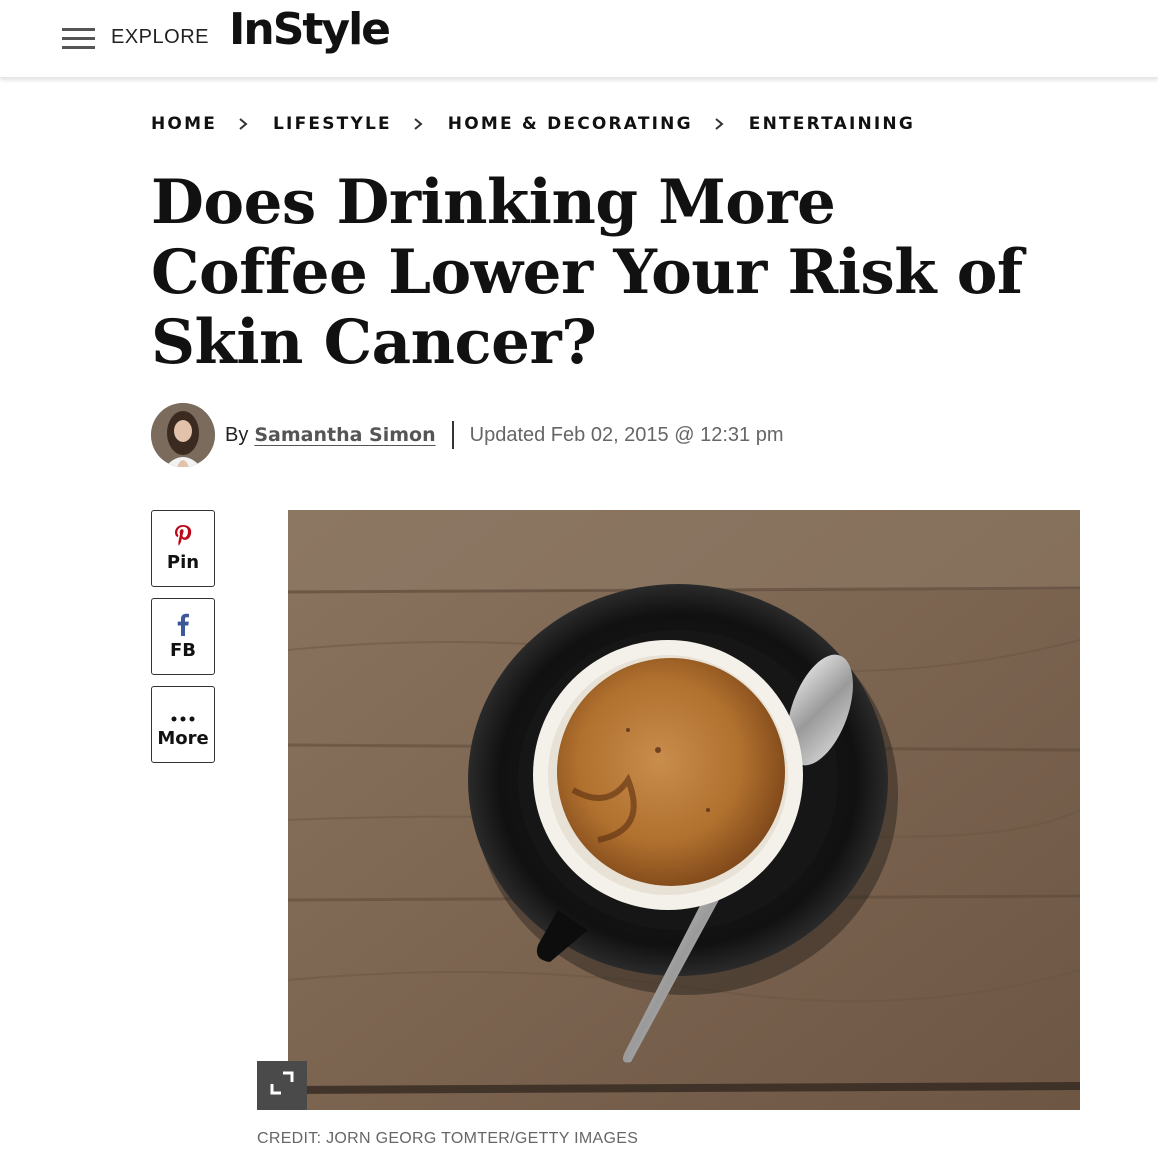  I want to click on breadcrumb-home-decorating: HOME & DECORATING, so click(570, 124).